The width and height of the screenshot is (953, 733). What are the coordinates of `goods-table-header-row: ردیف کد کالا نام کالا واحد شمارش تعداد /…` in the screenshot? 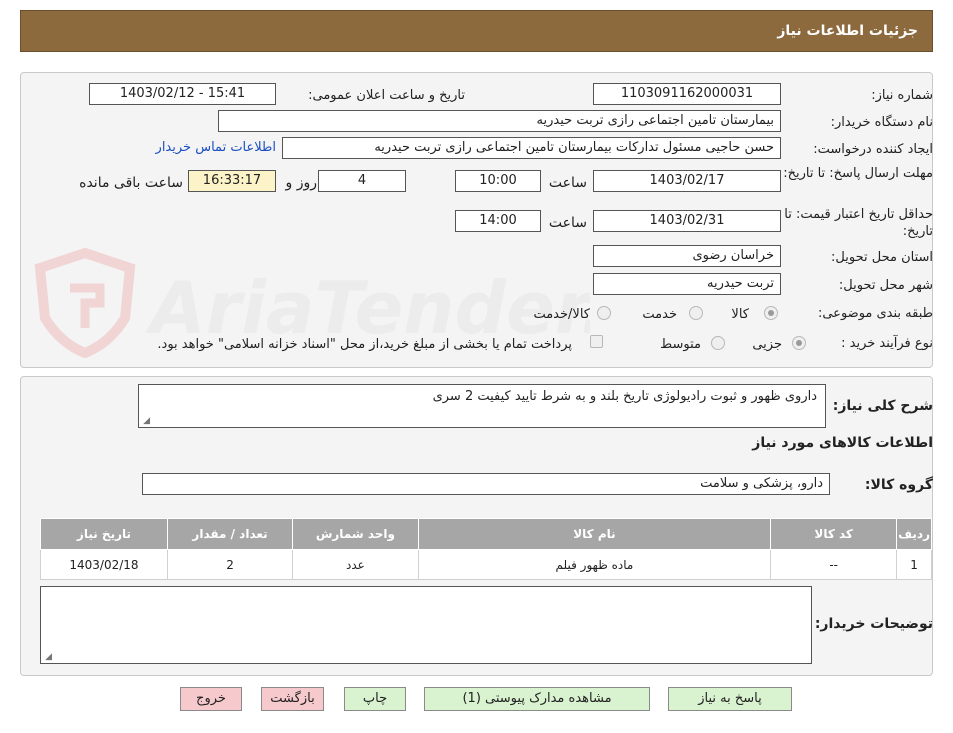 It's located at (486, 534).